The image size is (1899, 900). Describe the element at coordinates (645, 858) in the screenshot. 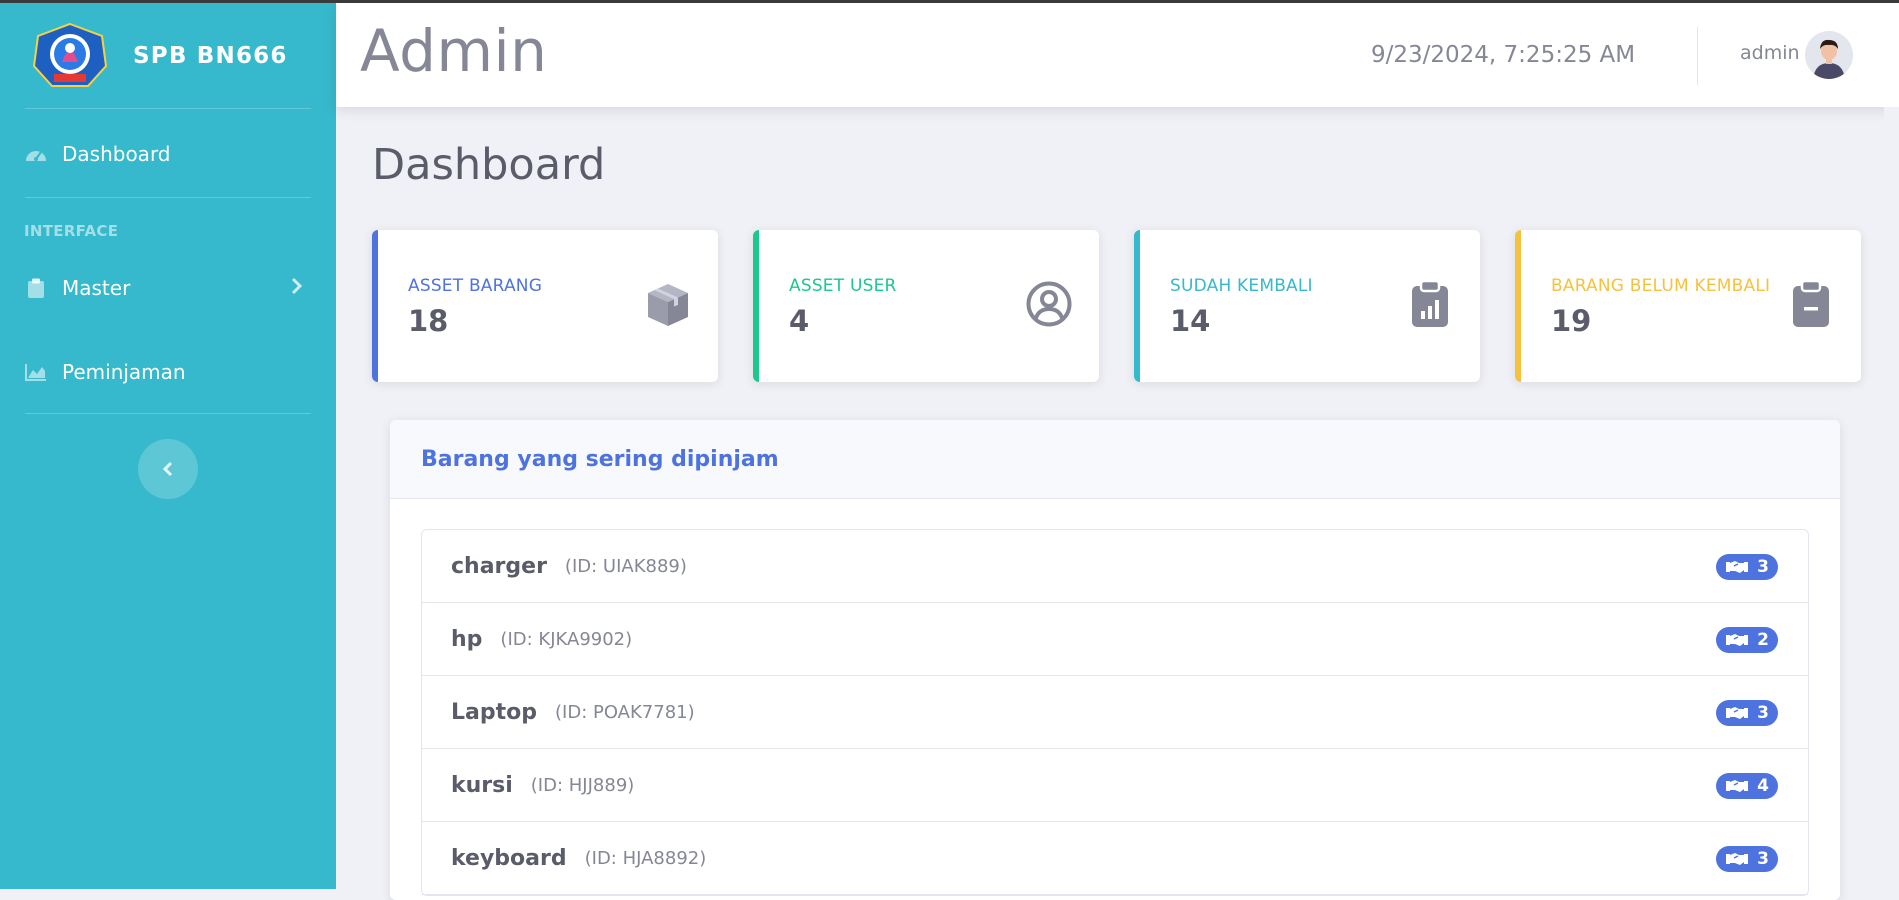

I see `item-id: (ID: HJA8892)` at that location.